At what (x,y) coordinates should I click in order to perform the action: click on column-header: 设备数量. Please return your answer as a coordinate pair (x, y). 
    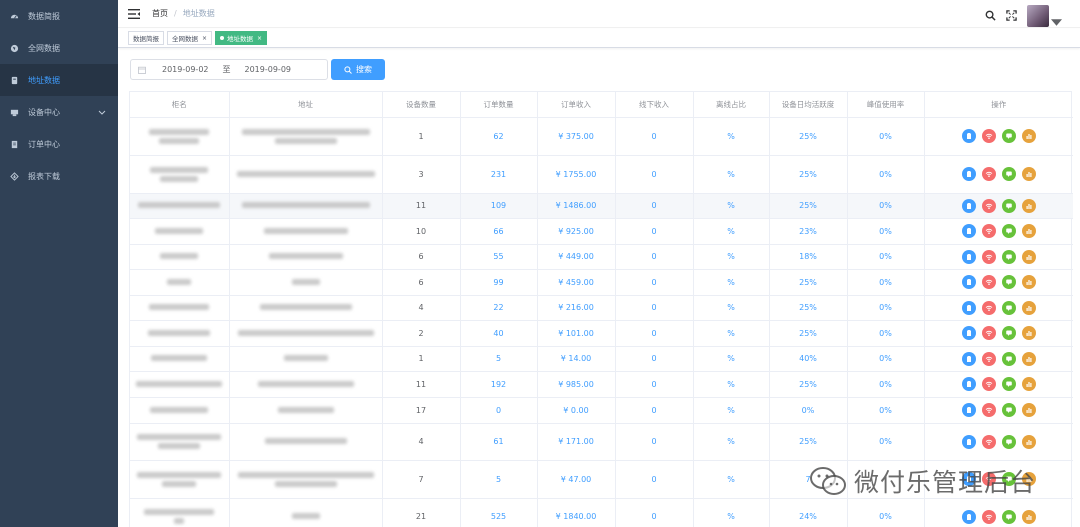
    Looking at the image, I should click on (421, 105).